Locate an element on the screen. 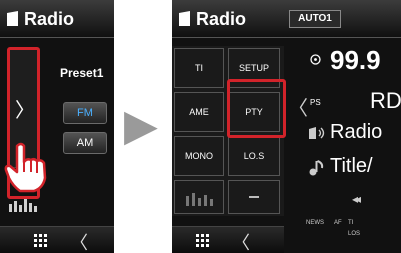 The height and width of the screenshot is (253, 401). eq-button is located at coordinates (199, 197).